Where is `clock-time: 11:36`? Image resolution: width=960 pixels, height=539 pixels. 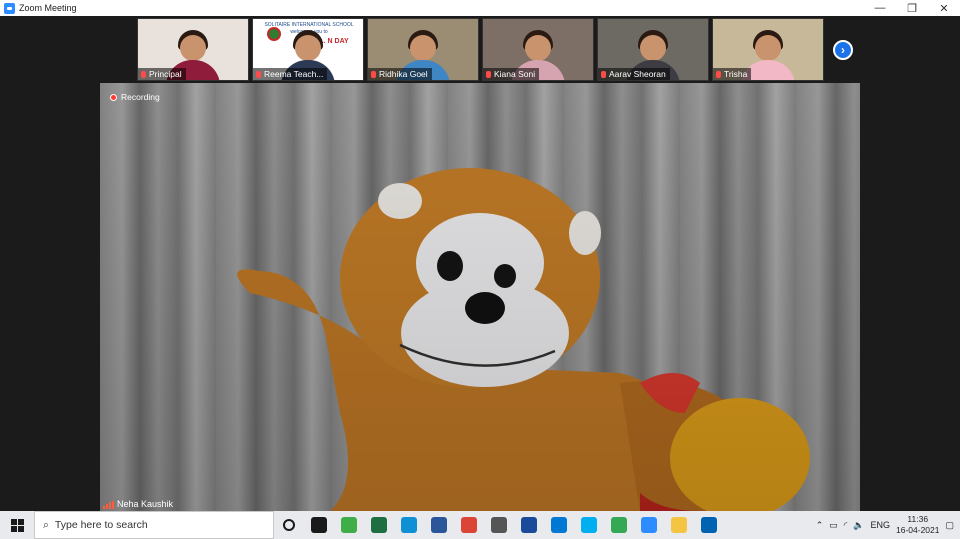 clock-time: 11:36 is located at coordinates (918, 519).